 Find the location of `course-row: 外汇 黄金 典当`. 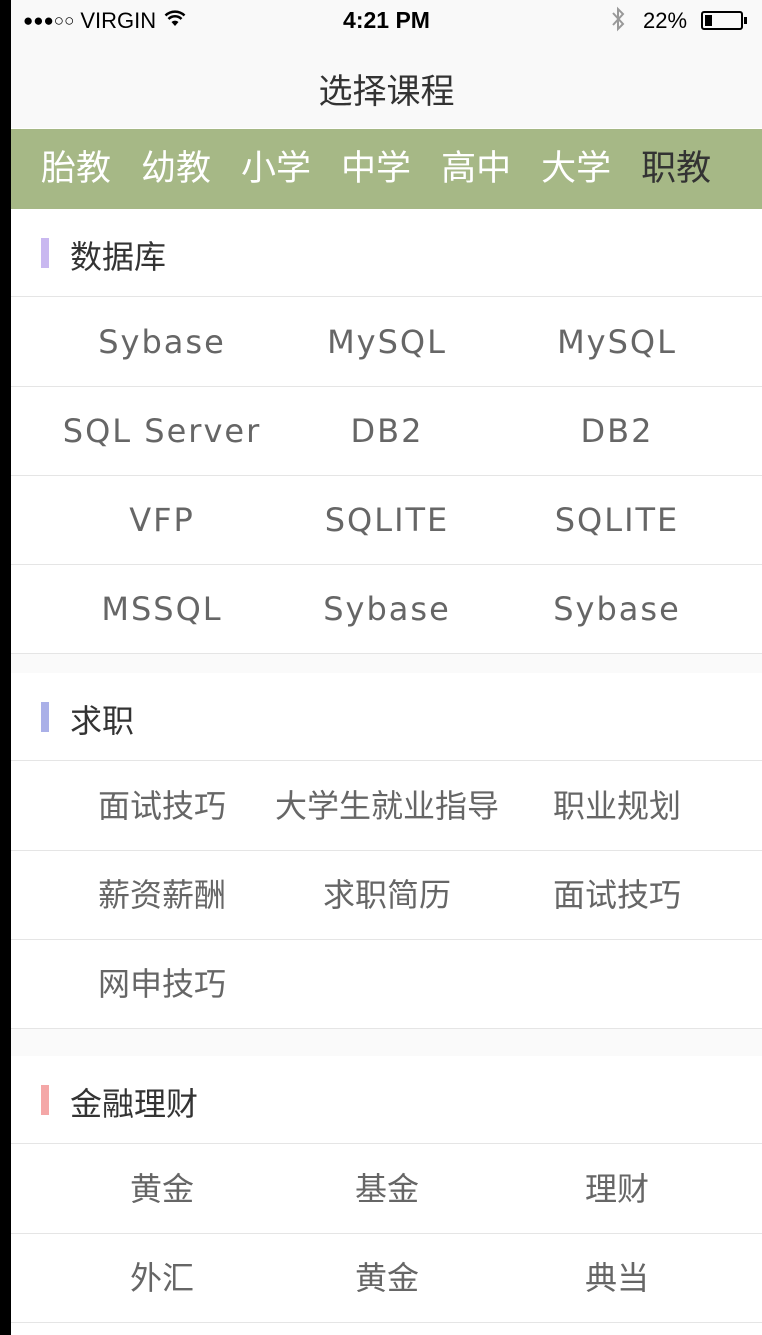

course-row: 外汇 黄金 典当 is located at coordinates (386, 1278).